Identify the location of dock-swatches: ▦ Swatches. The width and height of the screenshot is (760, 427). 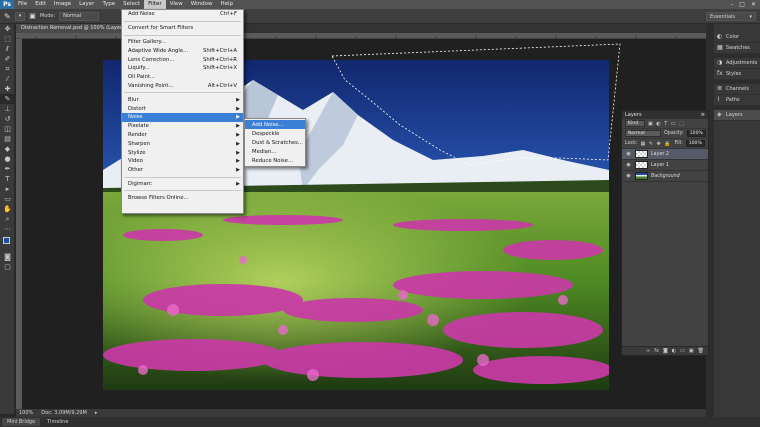
(737, 48).